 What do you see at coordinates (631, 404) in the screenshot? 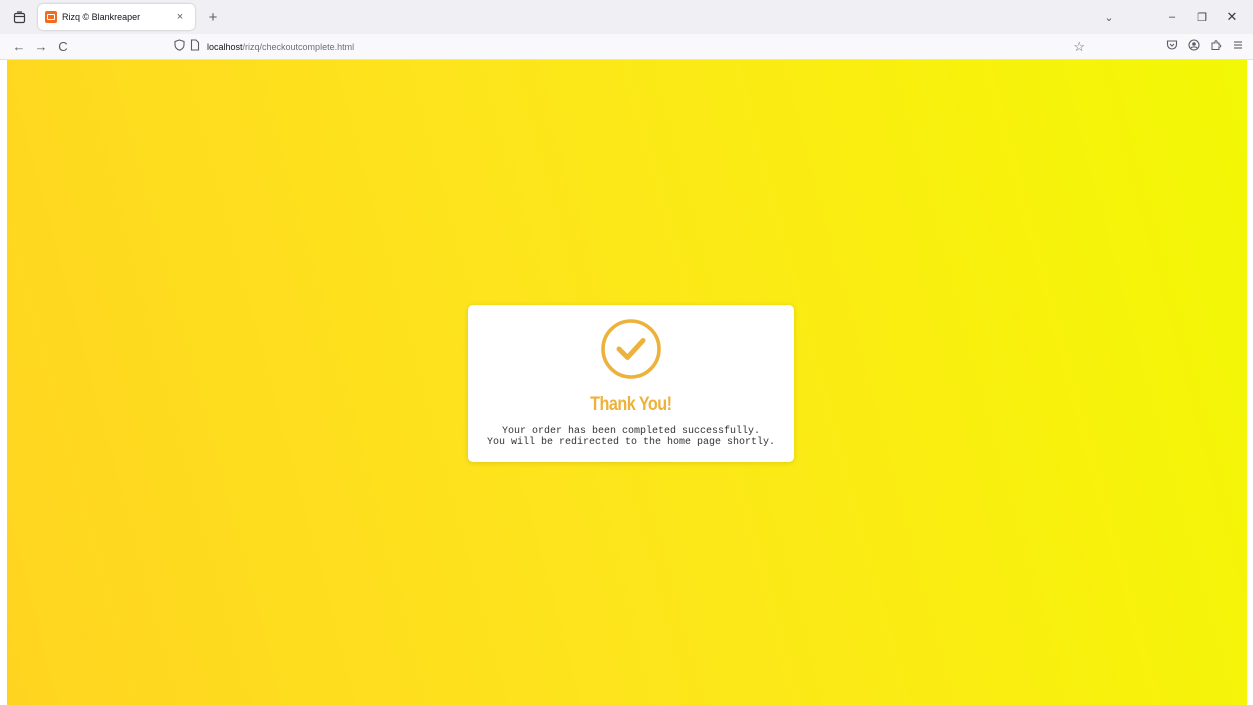
I see `thank-you-title: Thank You!` at bounding box center [631, 404].